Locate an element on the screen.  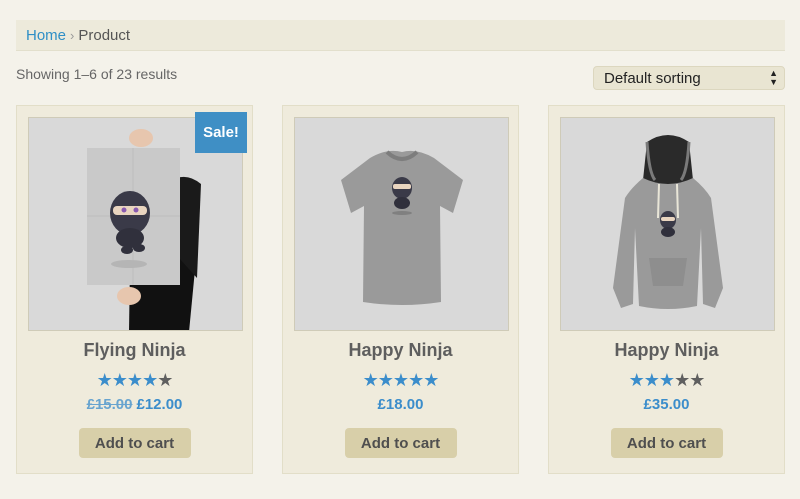
sorting-selected-value: Default sorting is located at coordinates (652, 78).